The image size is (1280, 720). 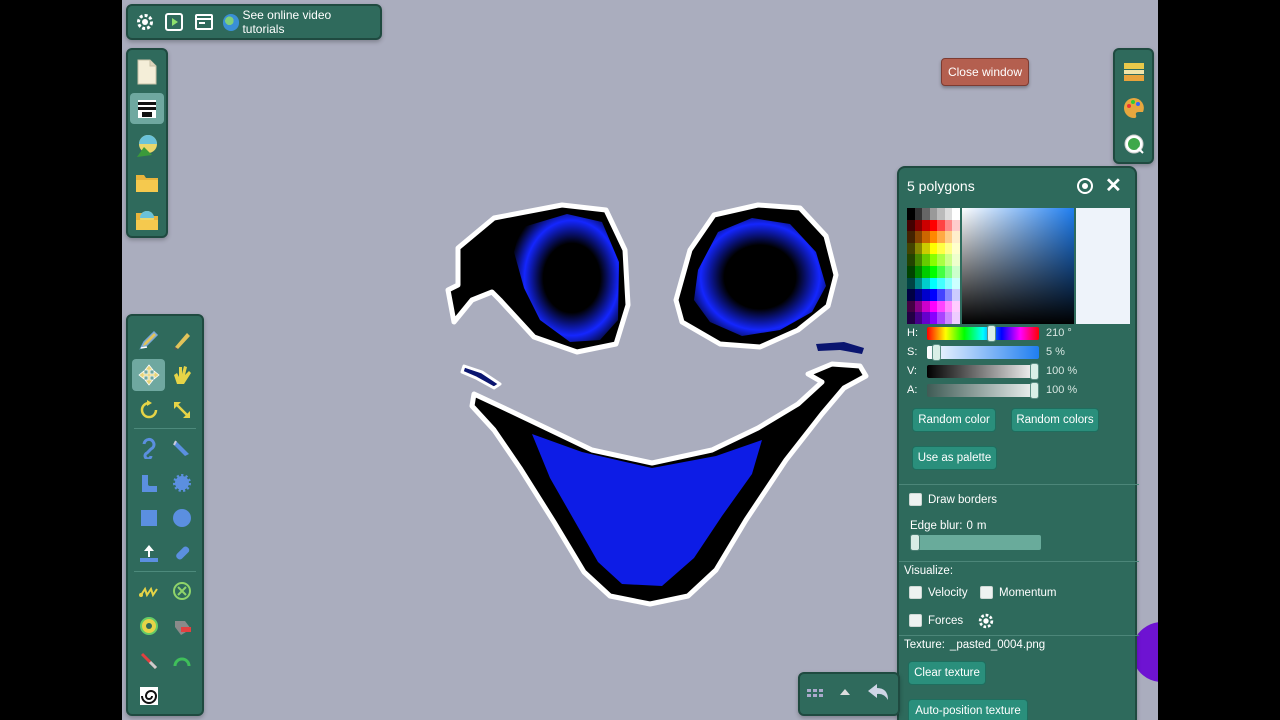 I want to click on laser-tool-icon, so click(x=148, y=661).